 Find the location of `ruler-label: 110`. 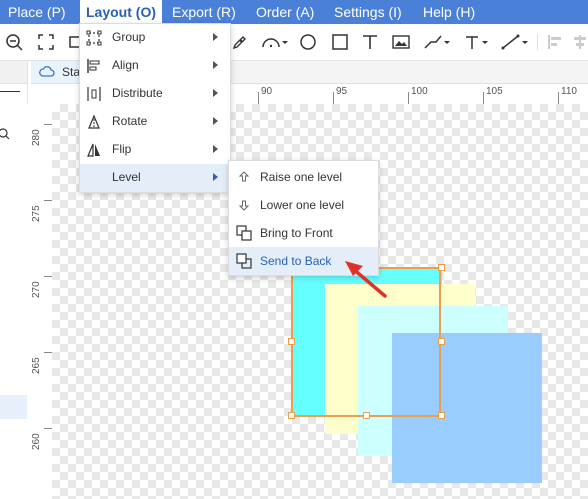

ruler-label: 110 is located at coordinates (569, 91).